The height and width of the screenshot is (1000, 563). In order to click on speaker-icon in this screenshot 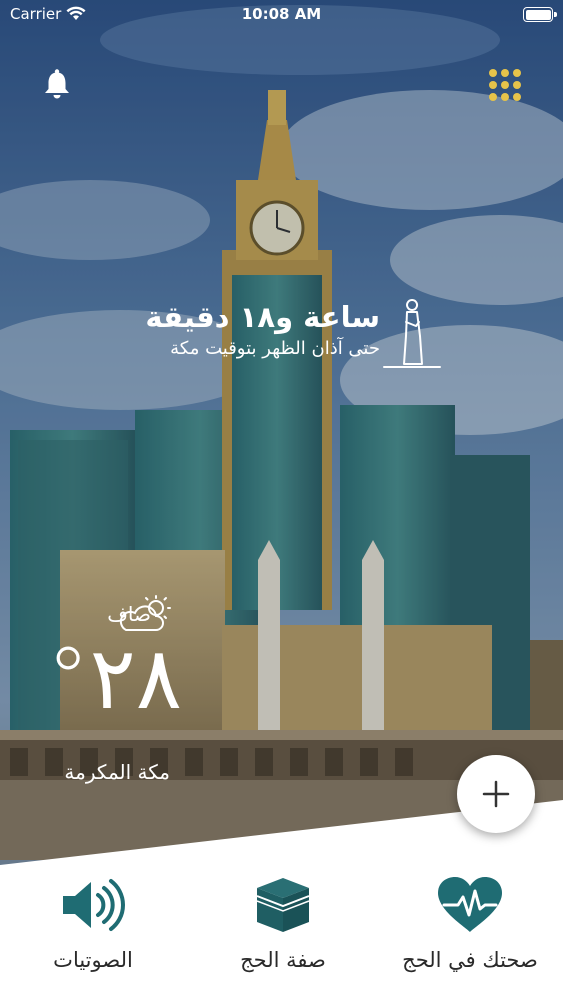, I will do `click(94, 905)`.